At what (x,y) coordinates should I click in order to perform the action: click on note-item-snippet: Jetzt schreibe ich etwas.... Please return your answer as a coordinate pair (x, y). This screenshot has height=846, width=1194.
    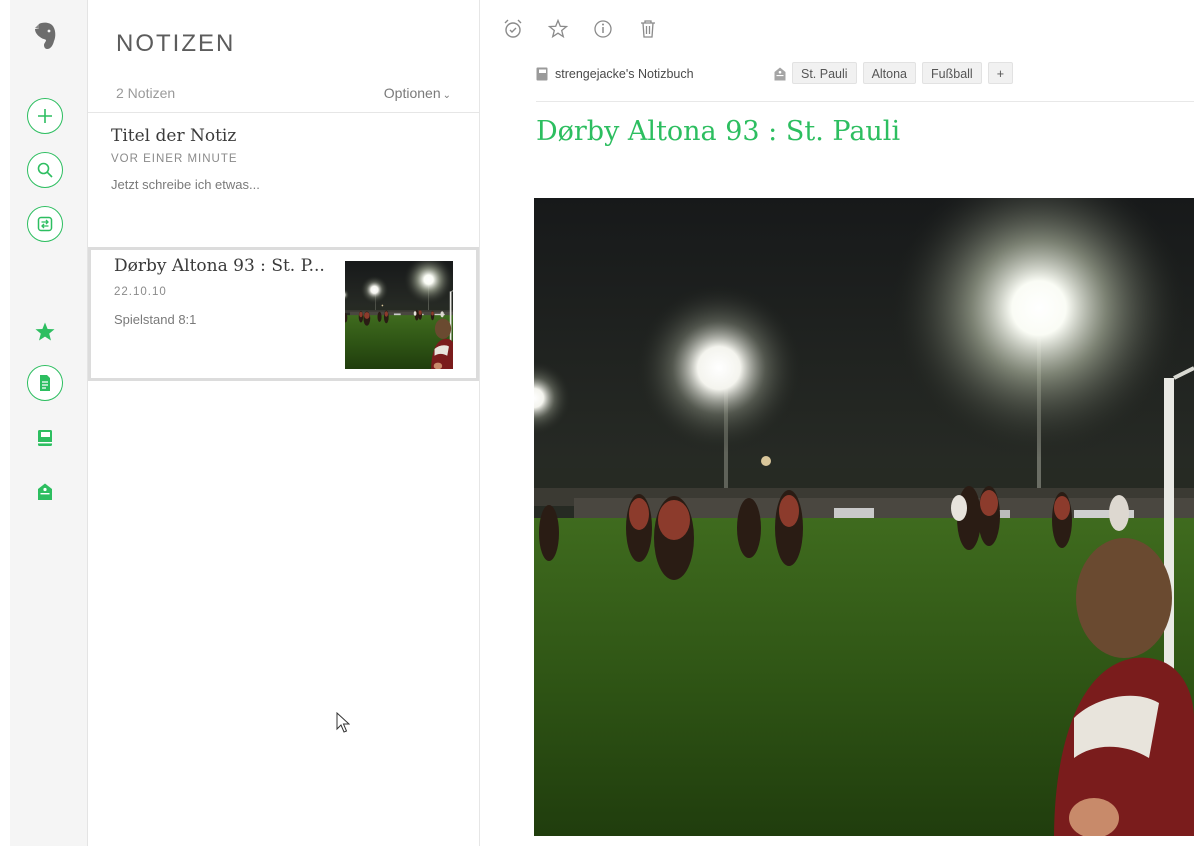
    Looking at the image, I should click on (185, 184).